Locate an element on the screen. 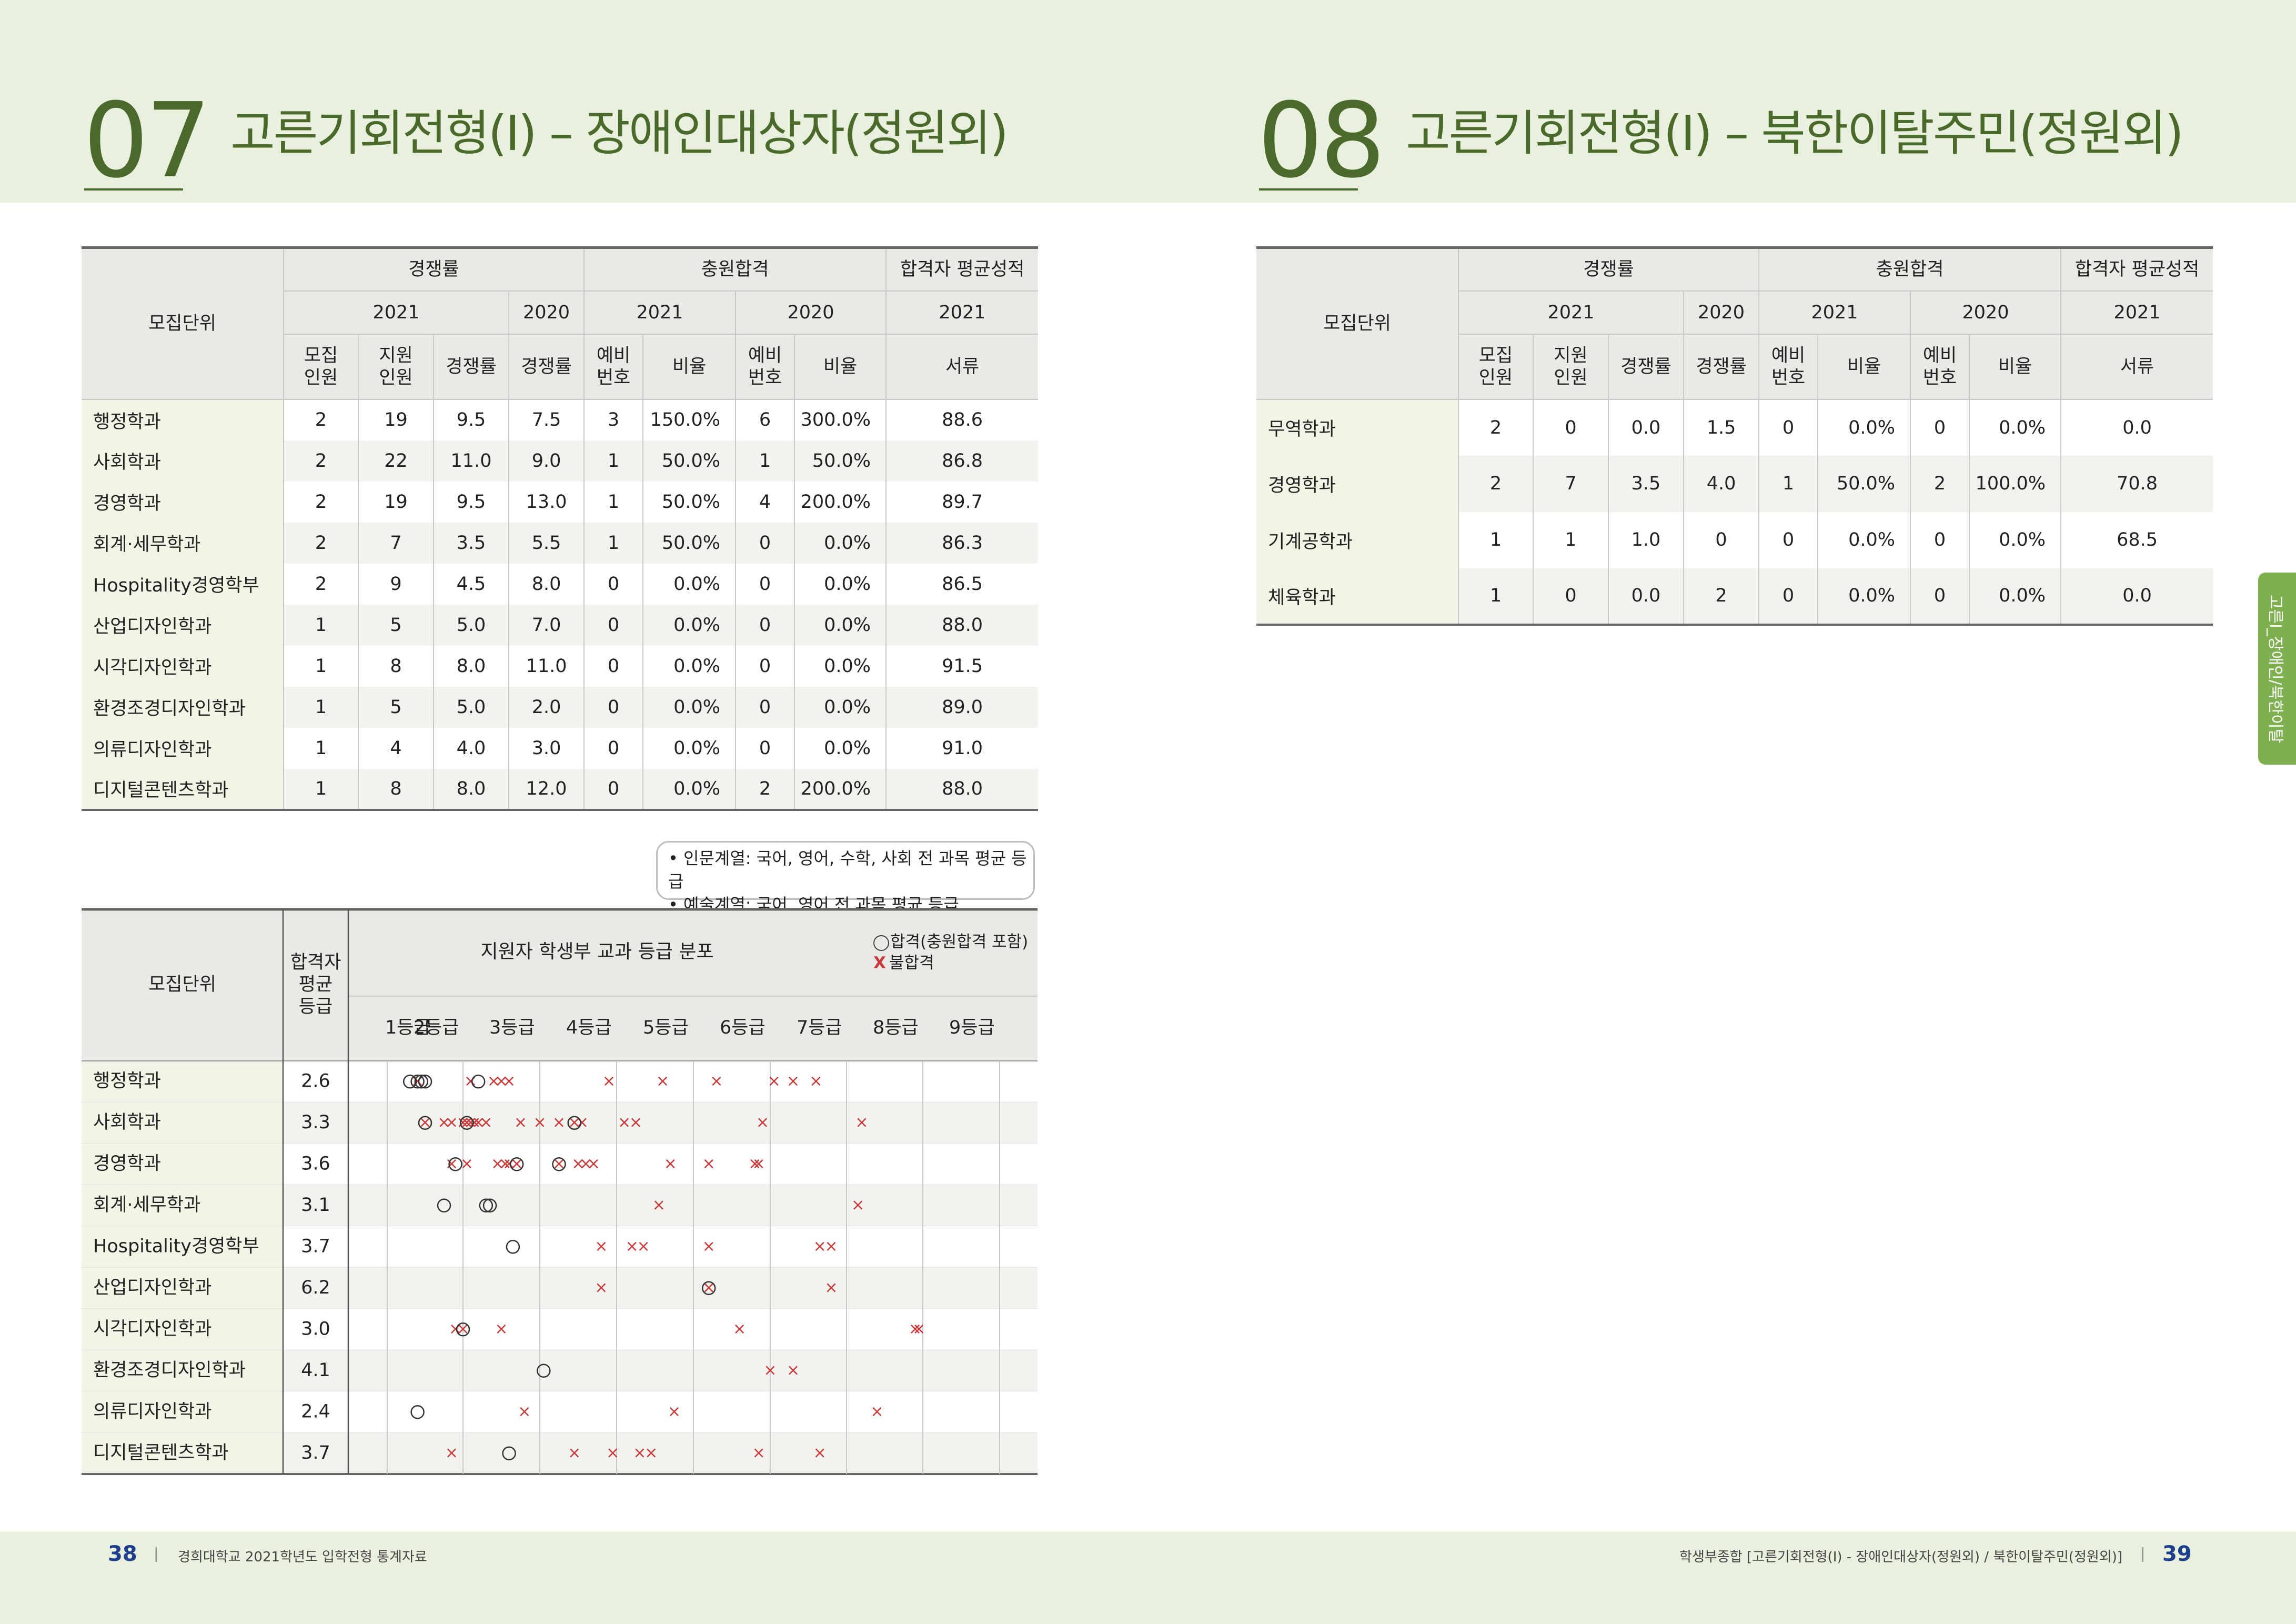 The height and width of the screenshot is (1624, 2296). side-tab-label: 고른Ⅰ_장애인/북한이탈 is located at coordinates (2275, 669).